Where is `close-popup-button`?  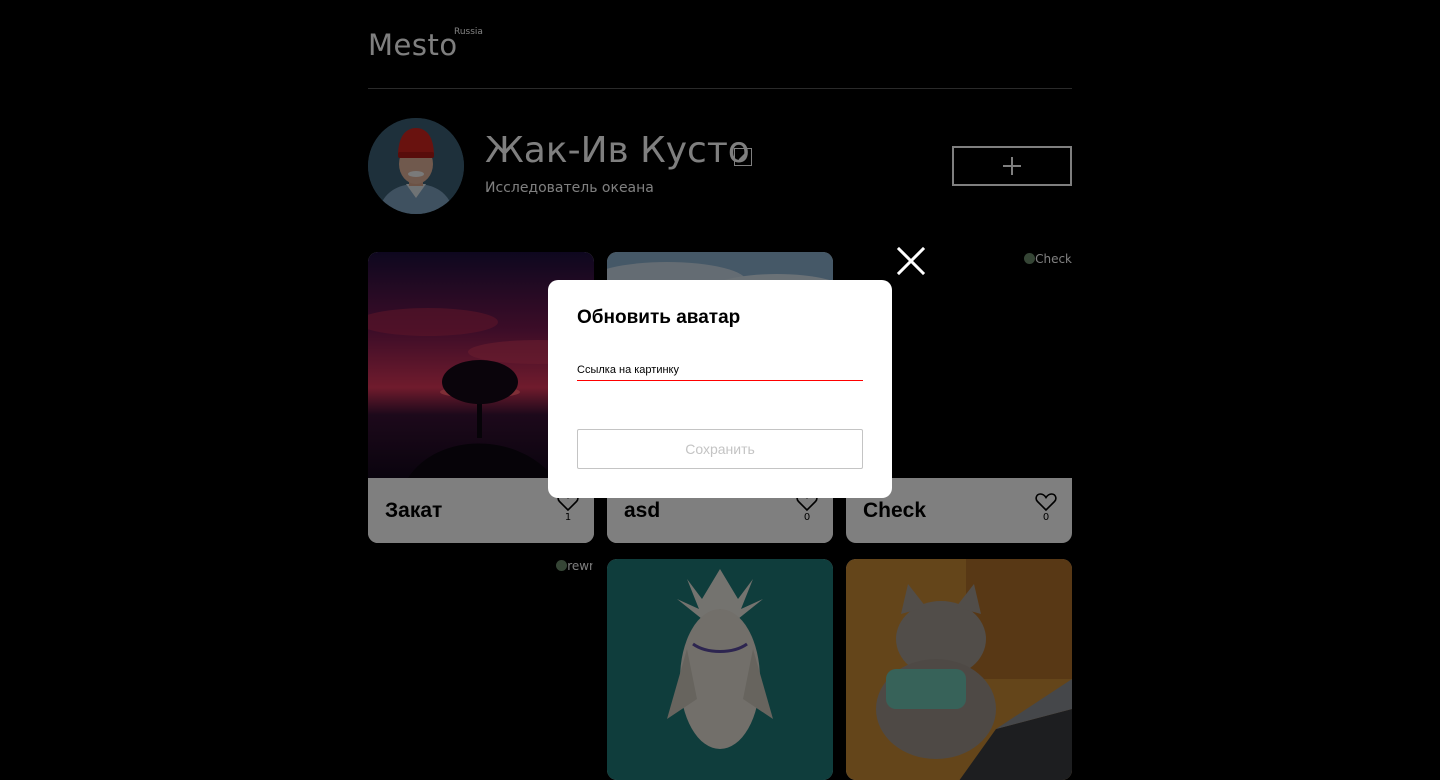 close-popup-button is located at coordinates (911, 261).